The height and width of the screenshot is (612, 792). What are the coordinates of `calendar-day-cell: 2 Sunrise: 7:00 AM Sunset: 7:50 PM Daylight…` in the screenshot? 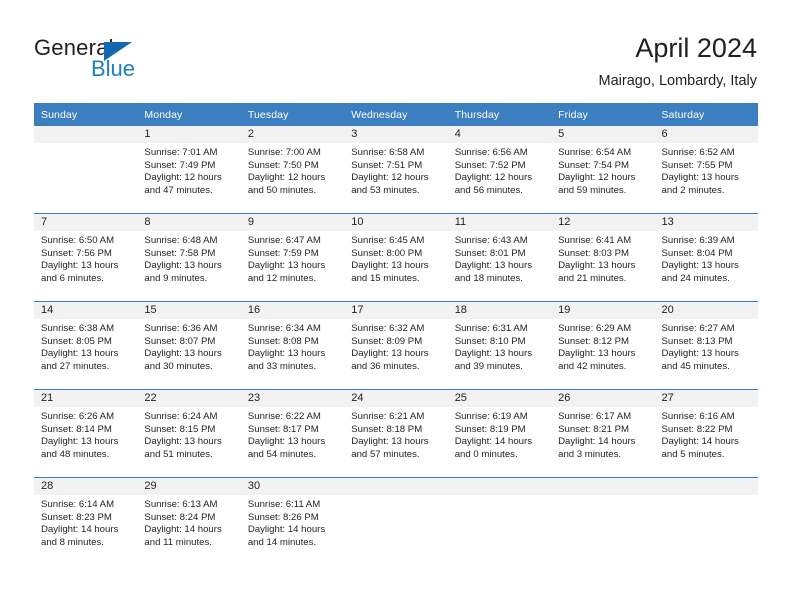 It's located at (292, 170).